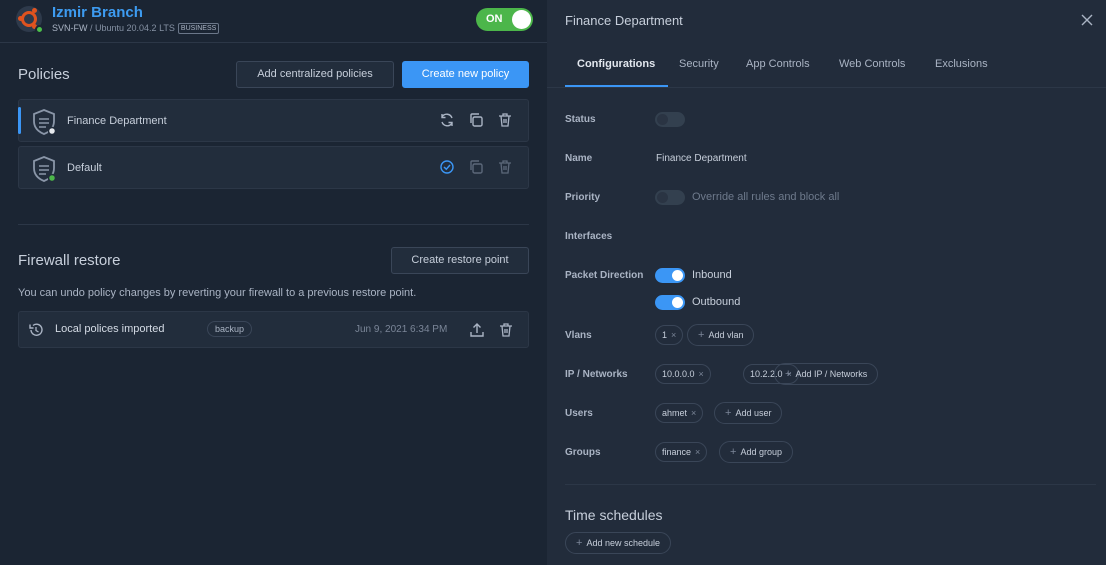 This screenshot has height=565, width=1106. I want to click on restore-point-name: Local polices imported, so click(110, 329).